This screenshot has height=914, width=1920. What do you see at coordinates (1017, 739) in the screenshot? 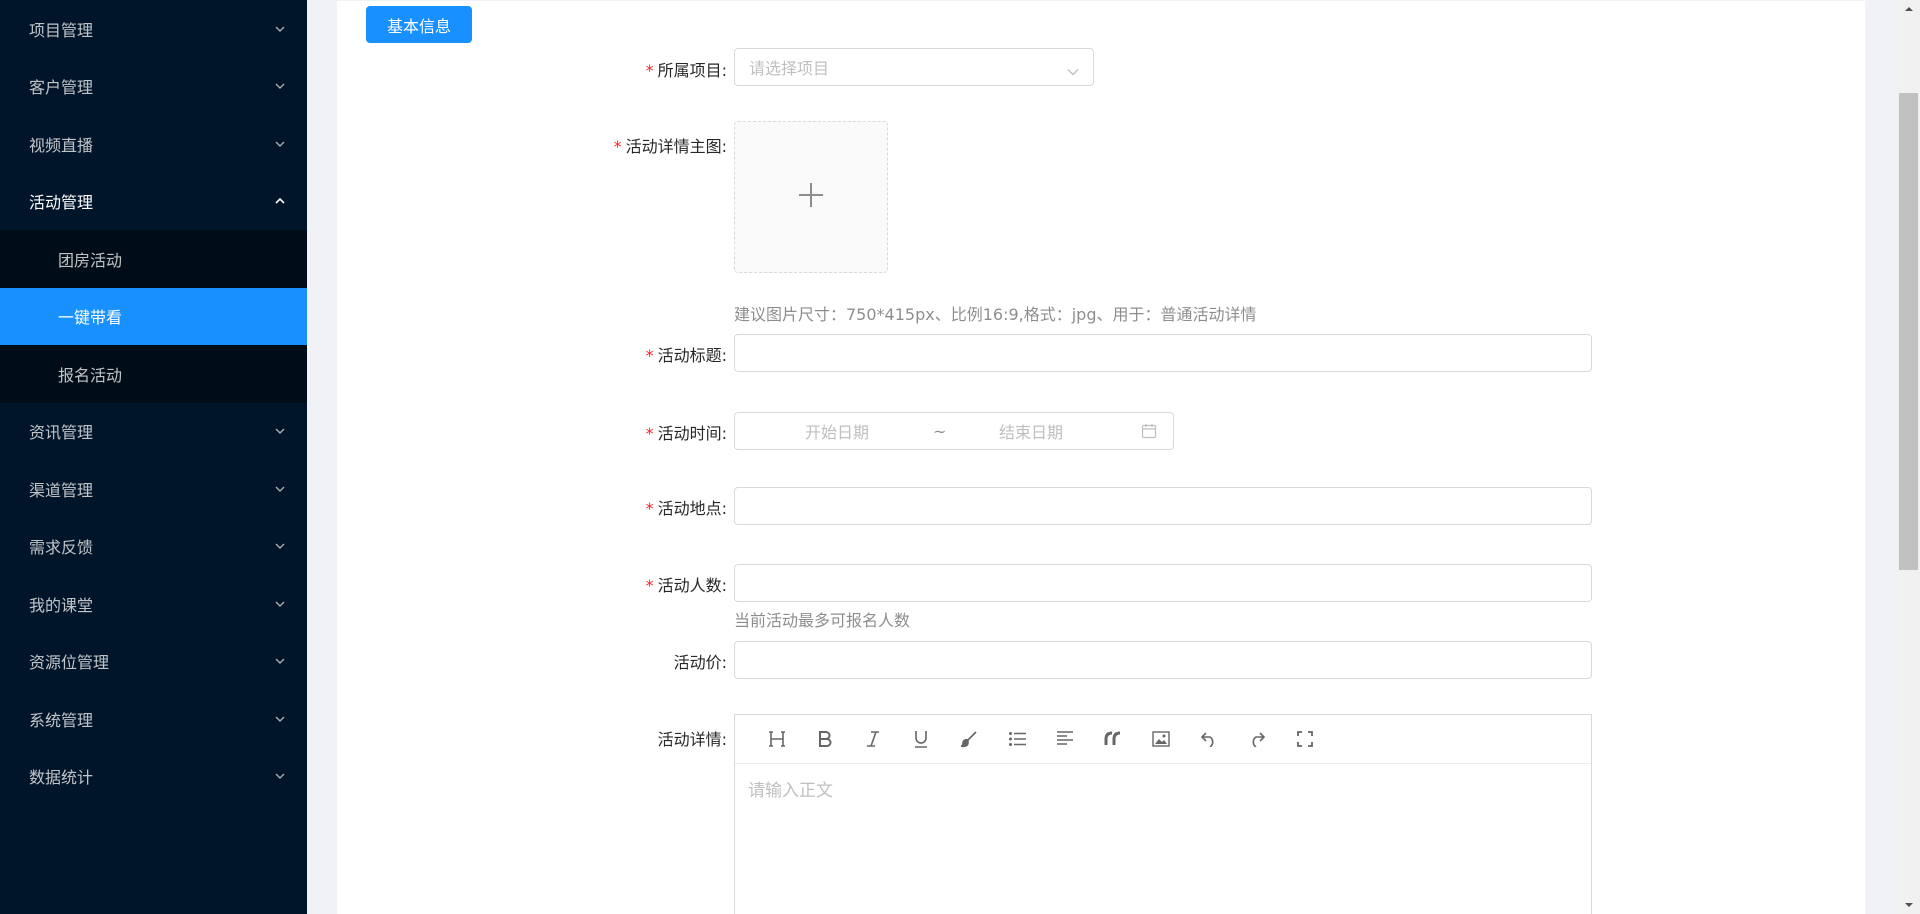
I see `list-icon` at bounding box center [1017, 739].